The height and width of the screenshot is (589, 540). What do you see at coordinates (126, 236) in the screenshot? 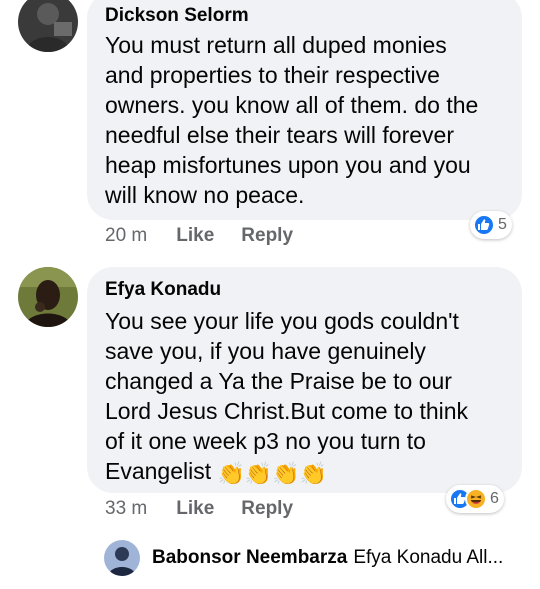
I see `comment-timestamp: 20 m` at bounding box center [126, 236].